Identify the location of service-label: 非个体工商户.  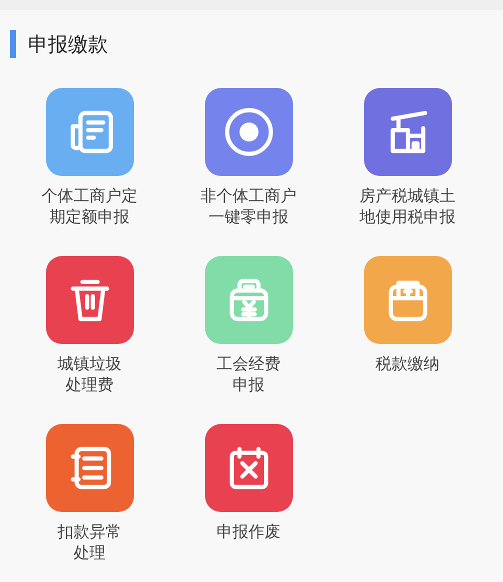
(248, 195).